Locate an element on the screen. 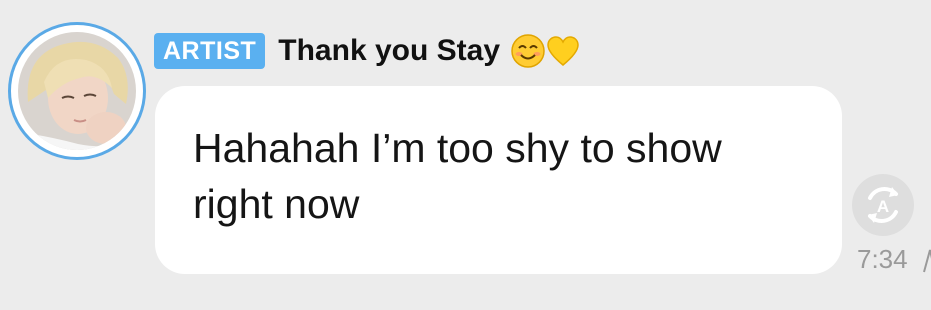 This screenshot has width=931, height=310. avatar-ring is located at coordinates (77, 91).